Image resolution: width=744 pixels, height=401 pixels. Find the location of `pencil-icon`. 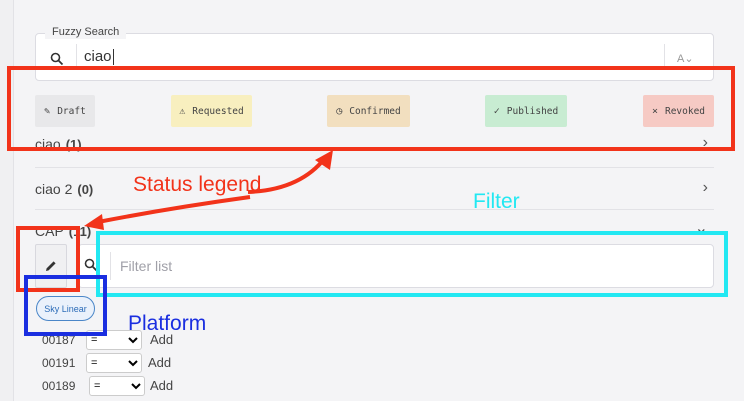

pencil-icon is located at coordinates (51, 266).